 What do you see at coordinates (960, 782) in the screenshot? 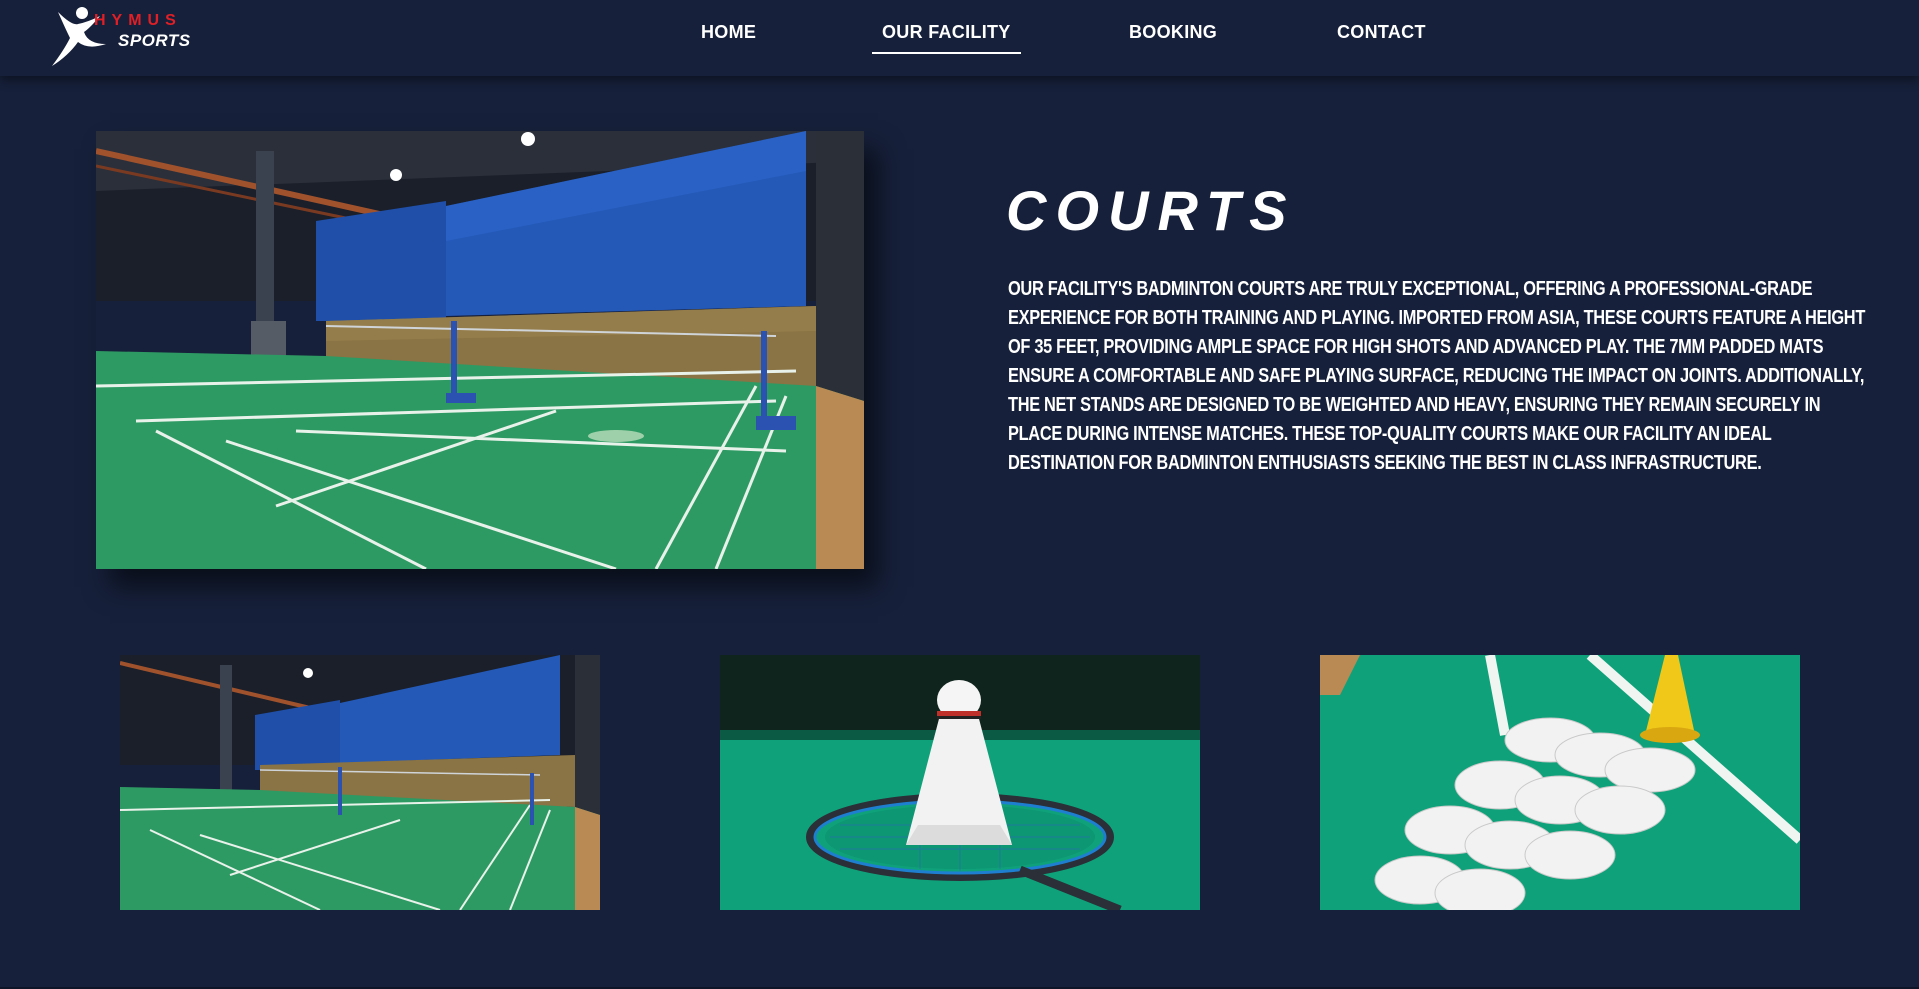
I see `gallery-image-shuttlecock-racket` at bounding box center [960, 782].